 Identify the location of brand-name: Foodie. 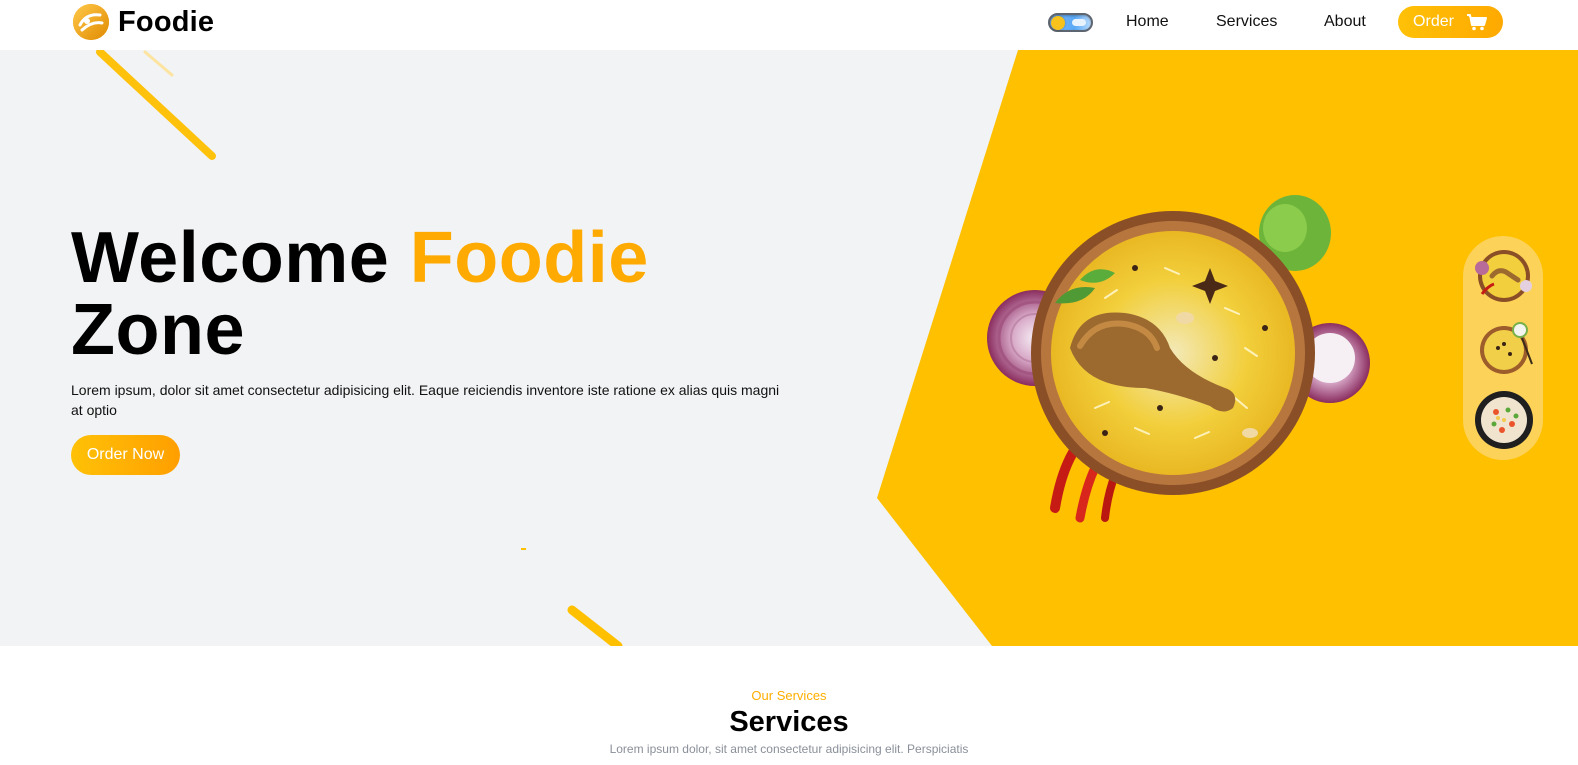
(166, 21).